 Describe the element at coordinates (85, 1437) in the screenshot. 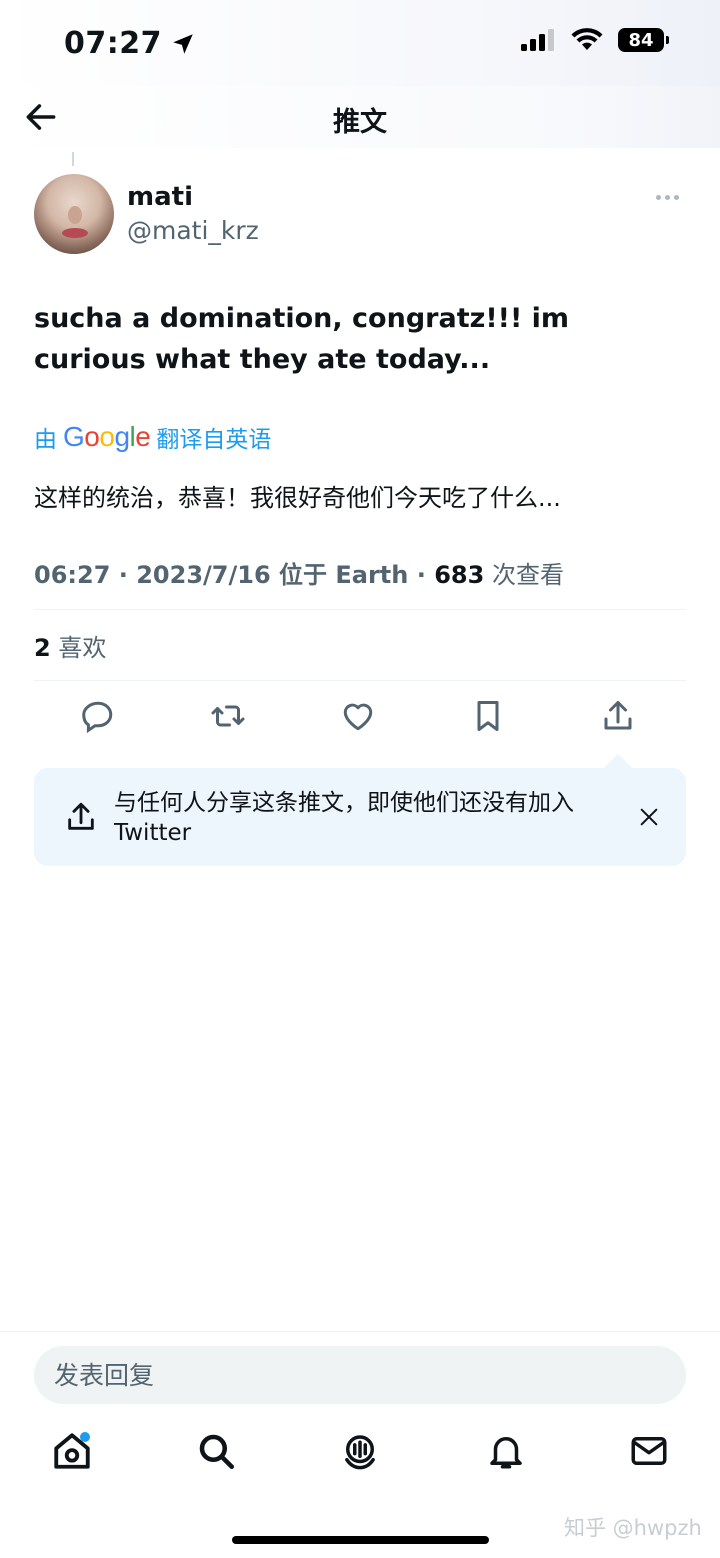

I see `home-notification-dot` at that location.